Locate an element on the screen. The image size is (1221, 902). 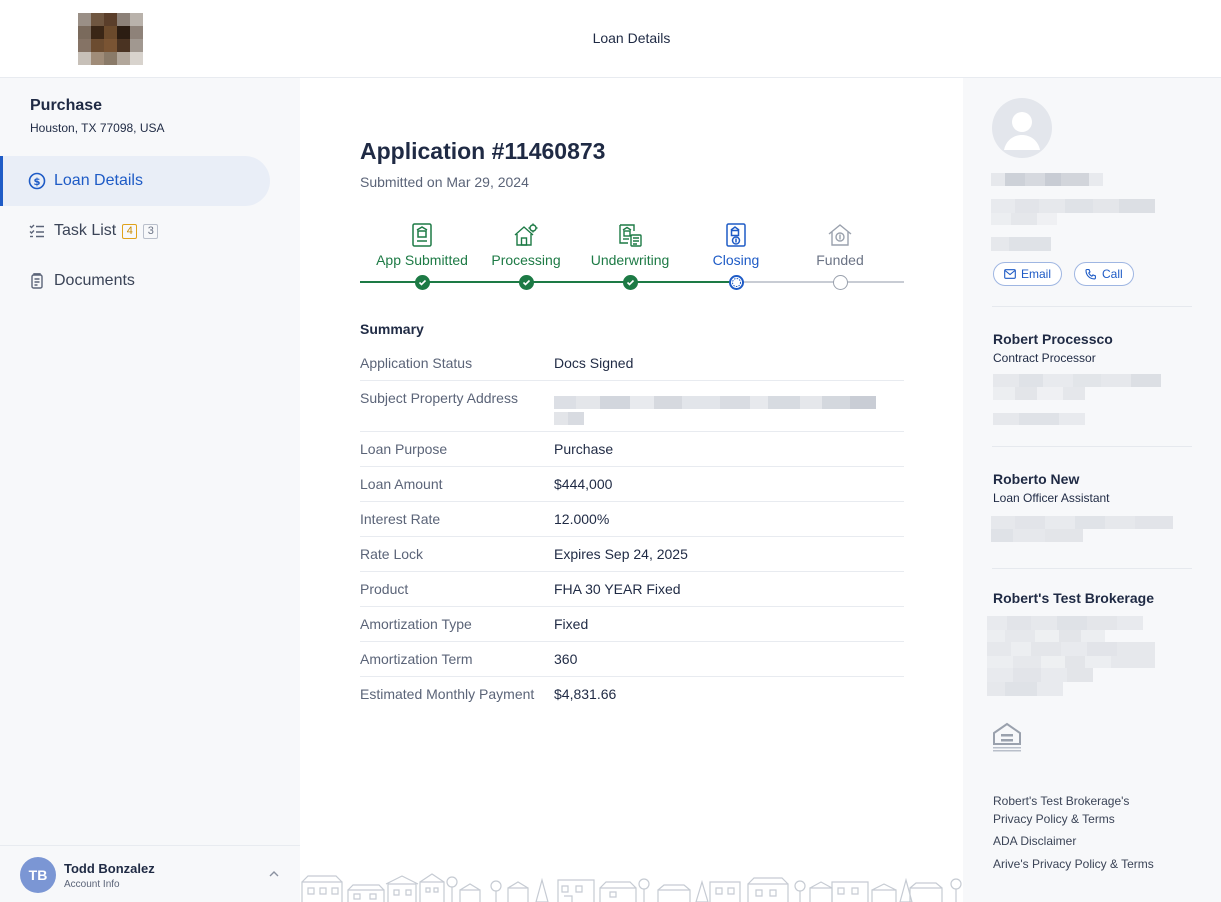
done-tasks-badge: 3 is located at coordinates (151, 231).